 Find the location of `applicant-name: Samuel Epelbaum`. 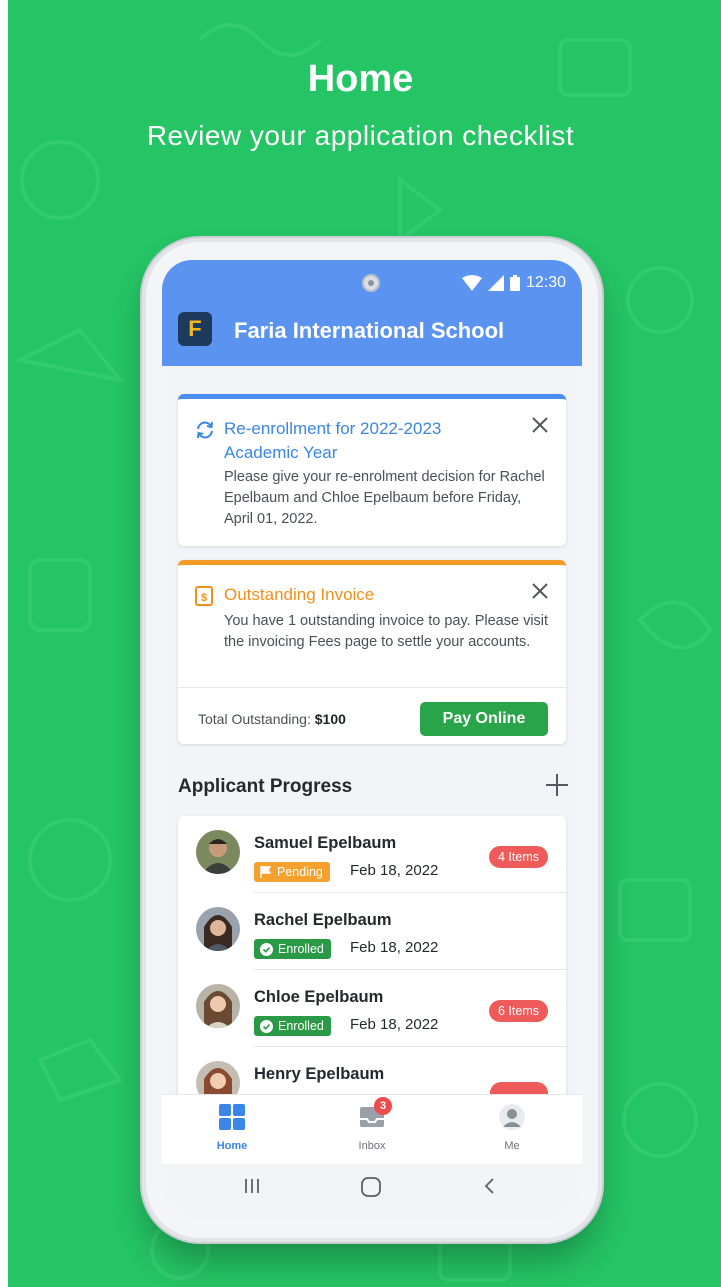

applicant-name: Samuel Epelbaum is located at coordinates (325, 843).